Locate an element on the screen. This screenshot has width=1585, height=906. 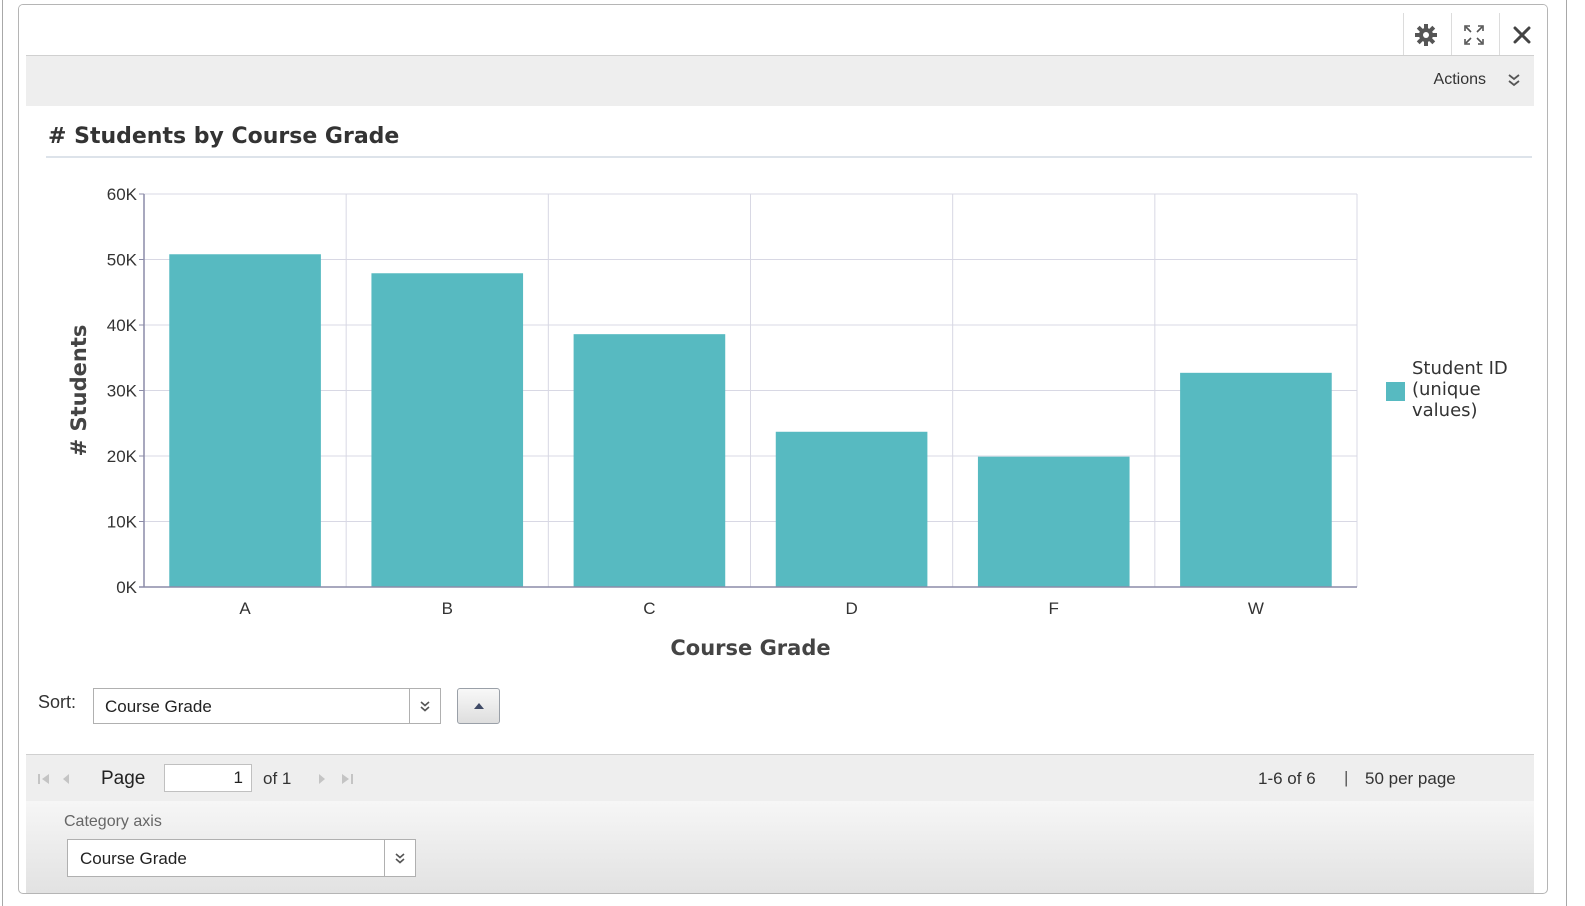
pagination-bar: Page of 1 1-6 of 6 | 50 per page is located at coordinates (780, 778).